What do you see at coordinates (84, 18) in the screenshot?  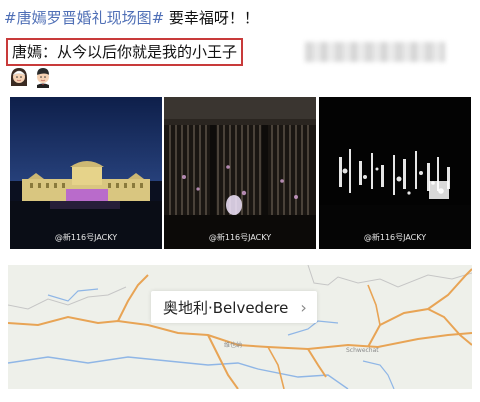 I see `hashtag-link: #唐嫣罗晋婚礼现场图#` at bounding box center [84, 18].